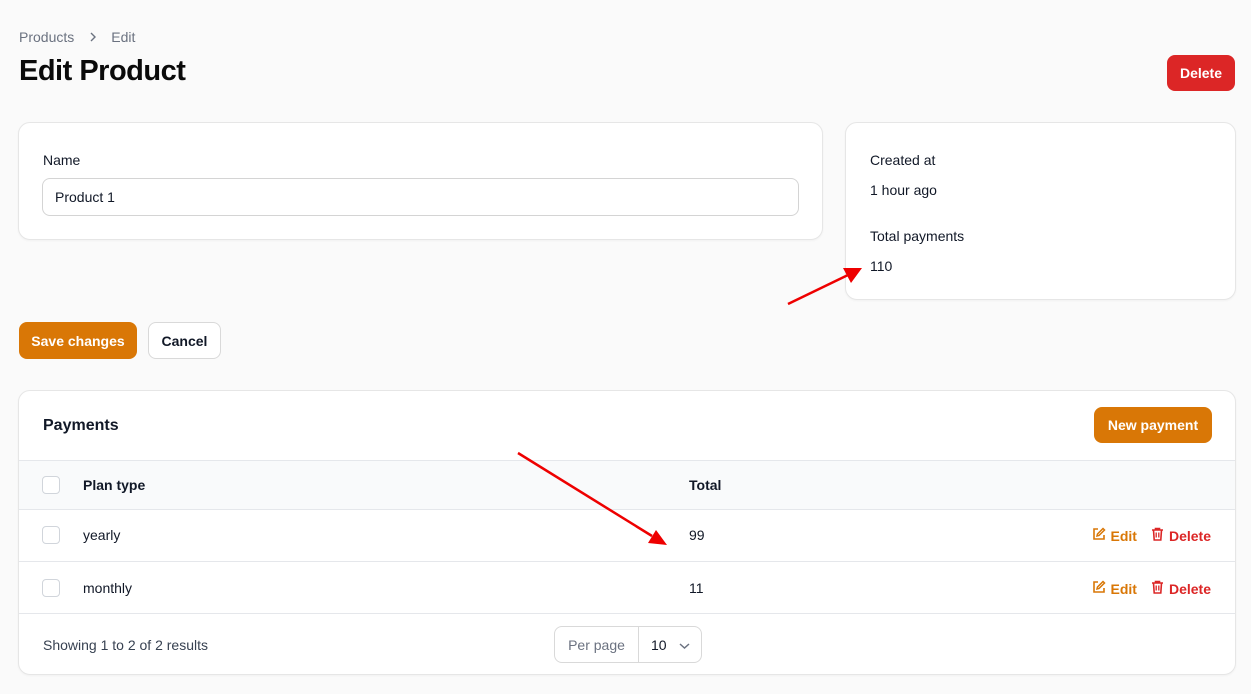 The height and width of the screenshot is (694, 1251). I want to click on name-label: Name, so click(62, 160).